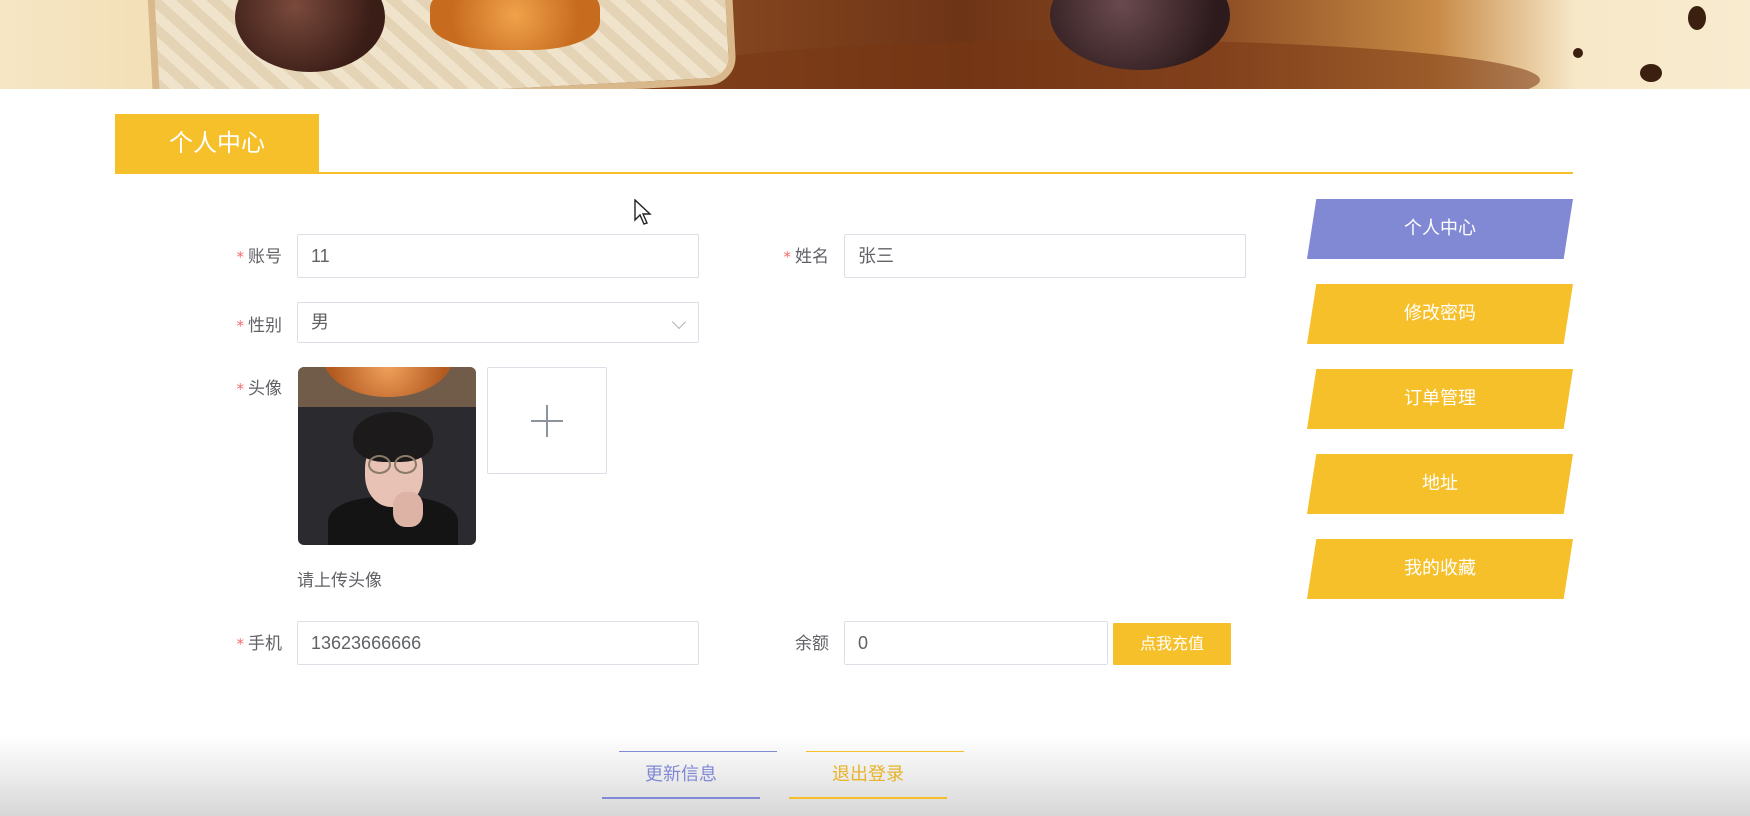 This screenshot has width=1750, height=816. I want to click on avatar-image, so click(387, 456).